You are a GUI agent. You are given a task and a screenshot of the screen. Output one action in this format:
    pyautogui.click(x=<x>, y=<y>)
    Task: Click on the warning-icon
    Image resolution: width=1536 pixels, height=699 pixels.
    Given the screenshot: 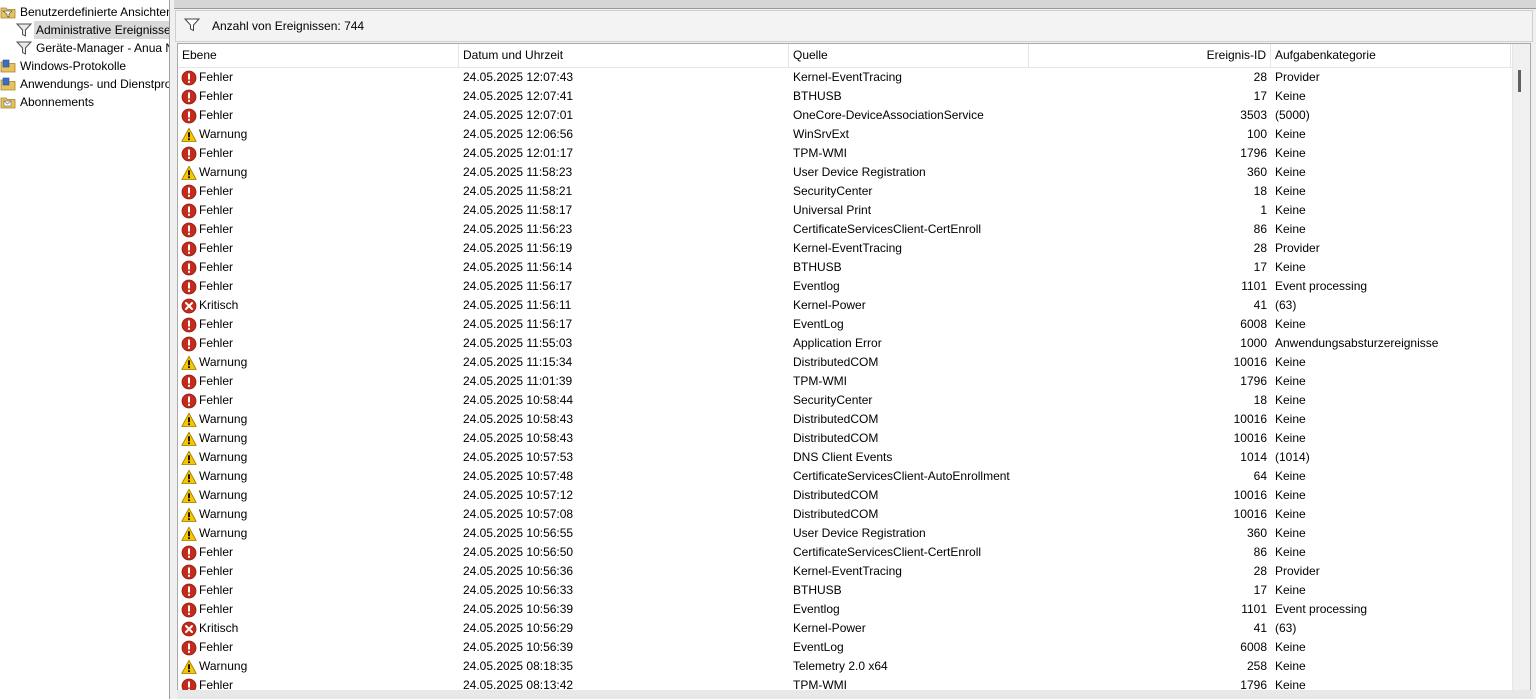 What is the action you would take?
    pyautogui.click(x=190, y=173)
    